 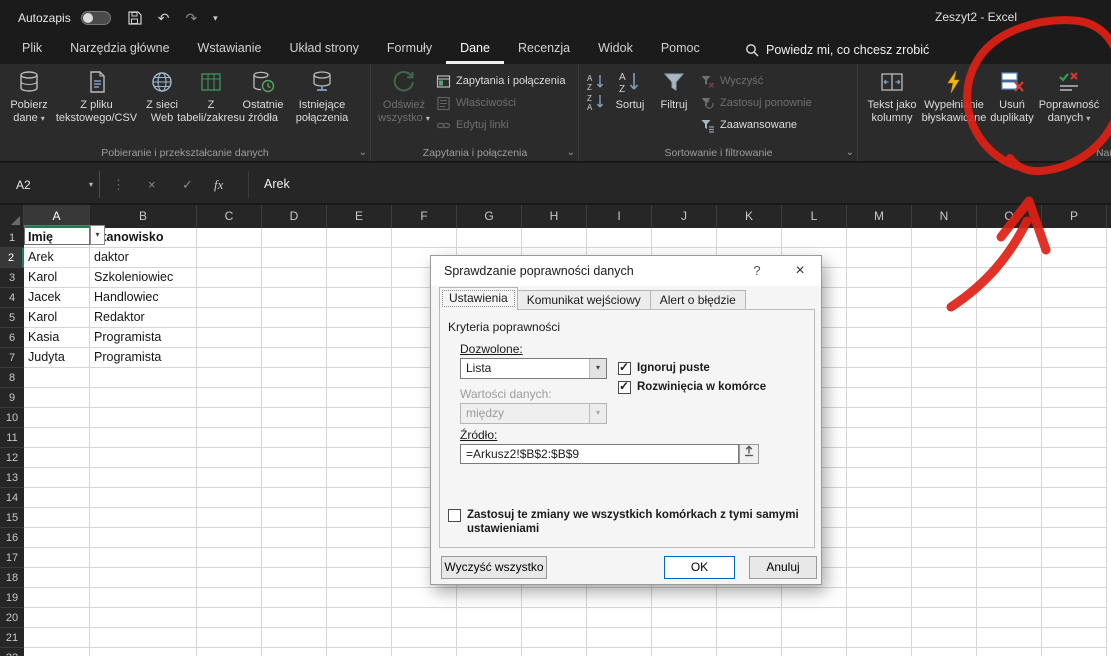 I want to click on cell-B15, so click(x=143, y=518).